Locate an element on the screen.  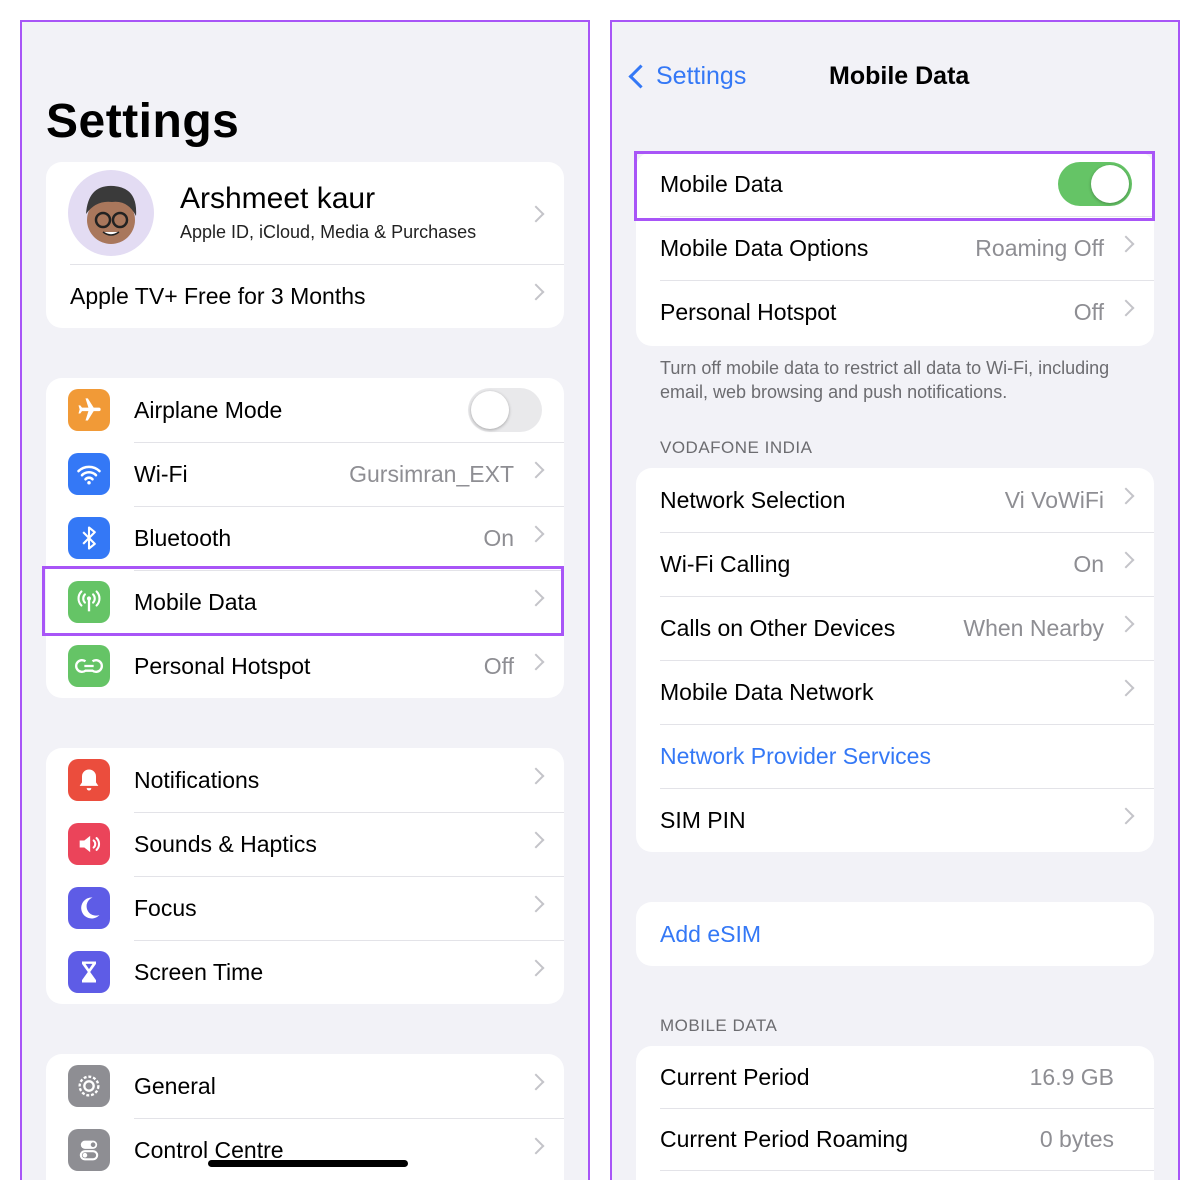
chevron-left-icon is located at coordinates (640, 76).